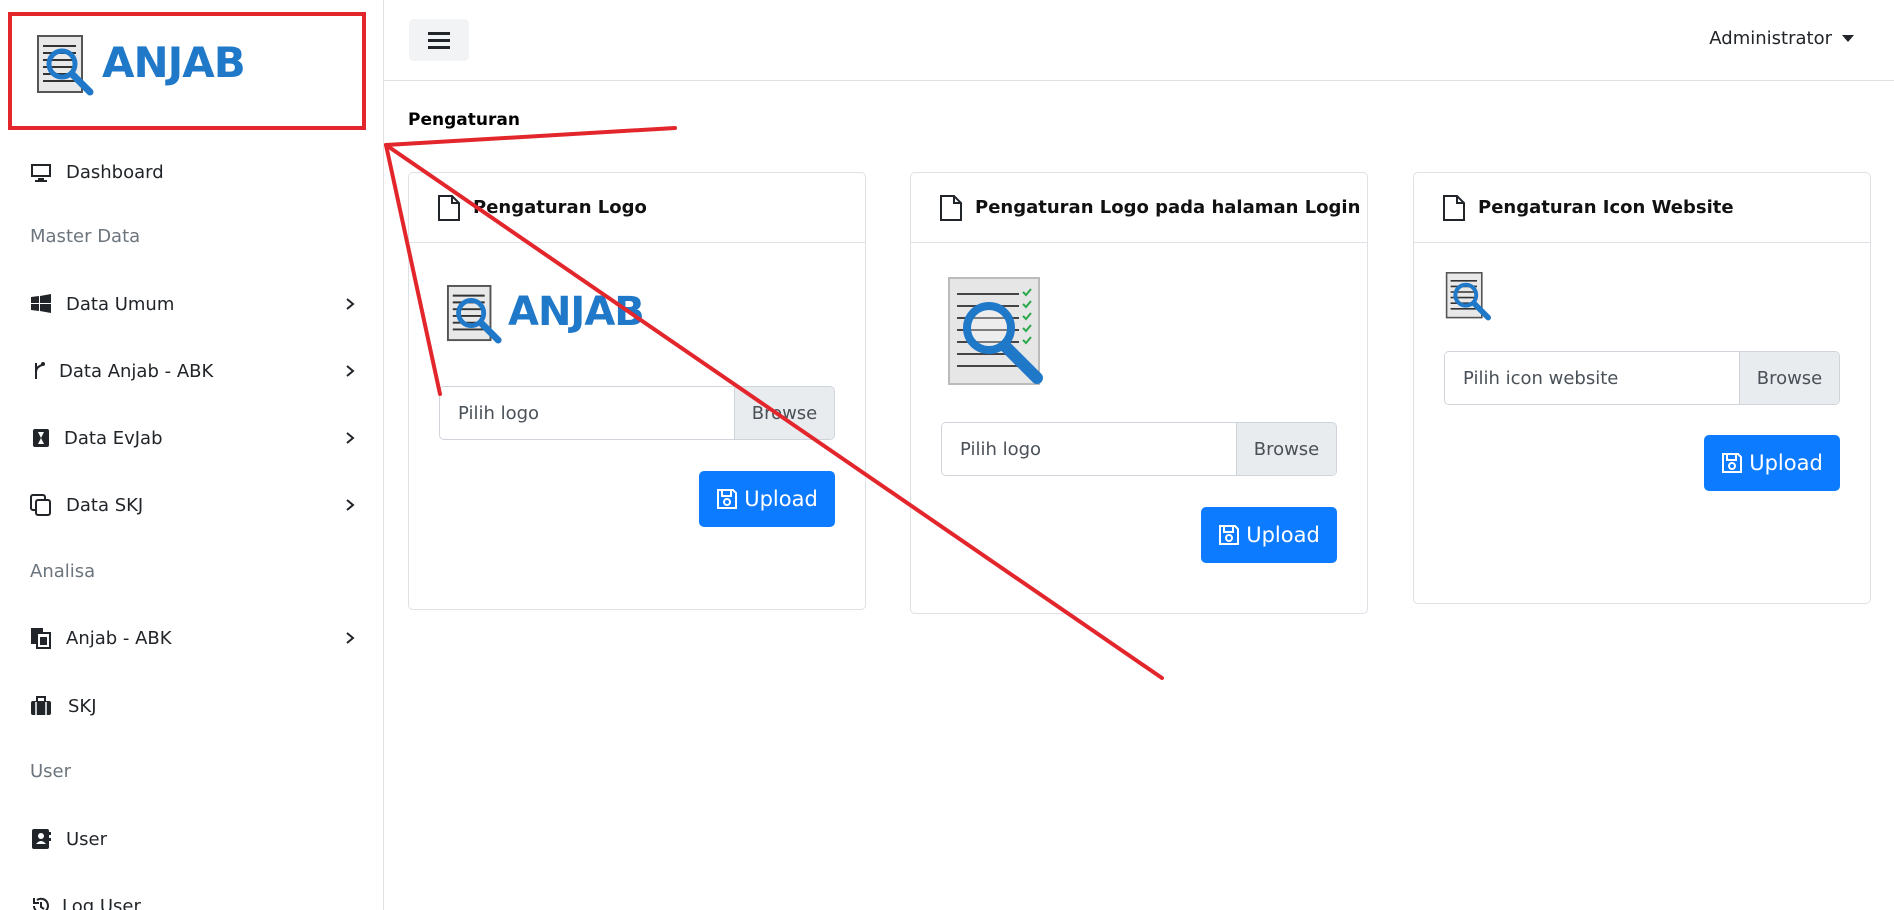 Image resolution: width=1894 pixels, height=910 pixels. Describe the element at coordinates (41, 839) in the screenshot. I see `contact-book-icon` at that location.